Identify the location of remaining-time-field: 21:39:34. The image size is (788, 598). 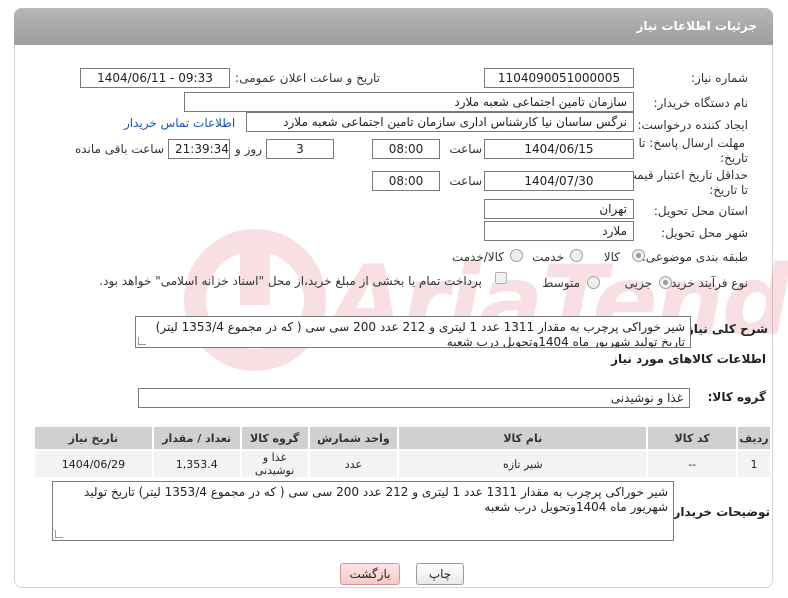
(199, 149).